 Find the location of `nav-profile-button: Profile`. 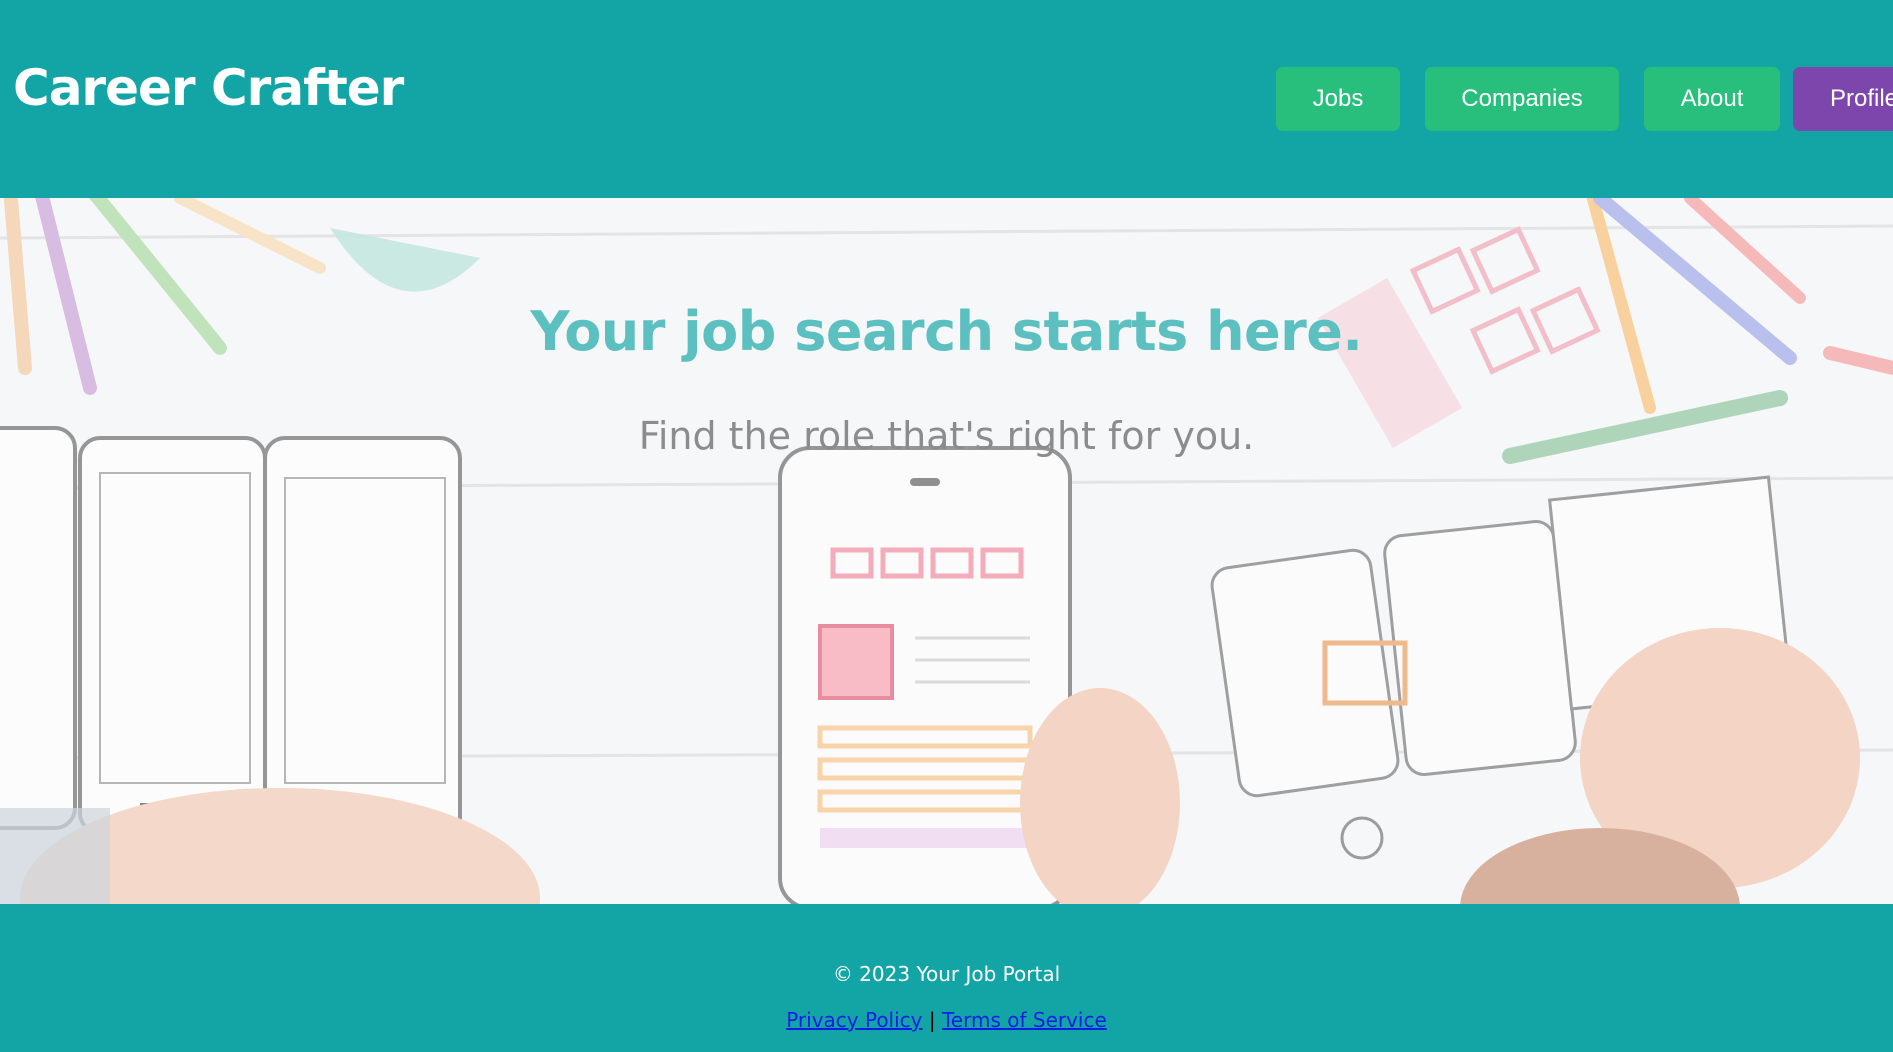

nav-profile-button: Profile is located at coordinates (1843, 99).